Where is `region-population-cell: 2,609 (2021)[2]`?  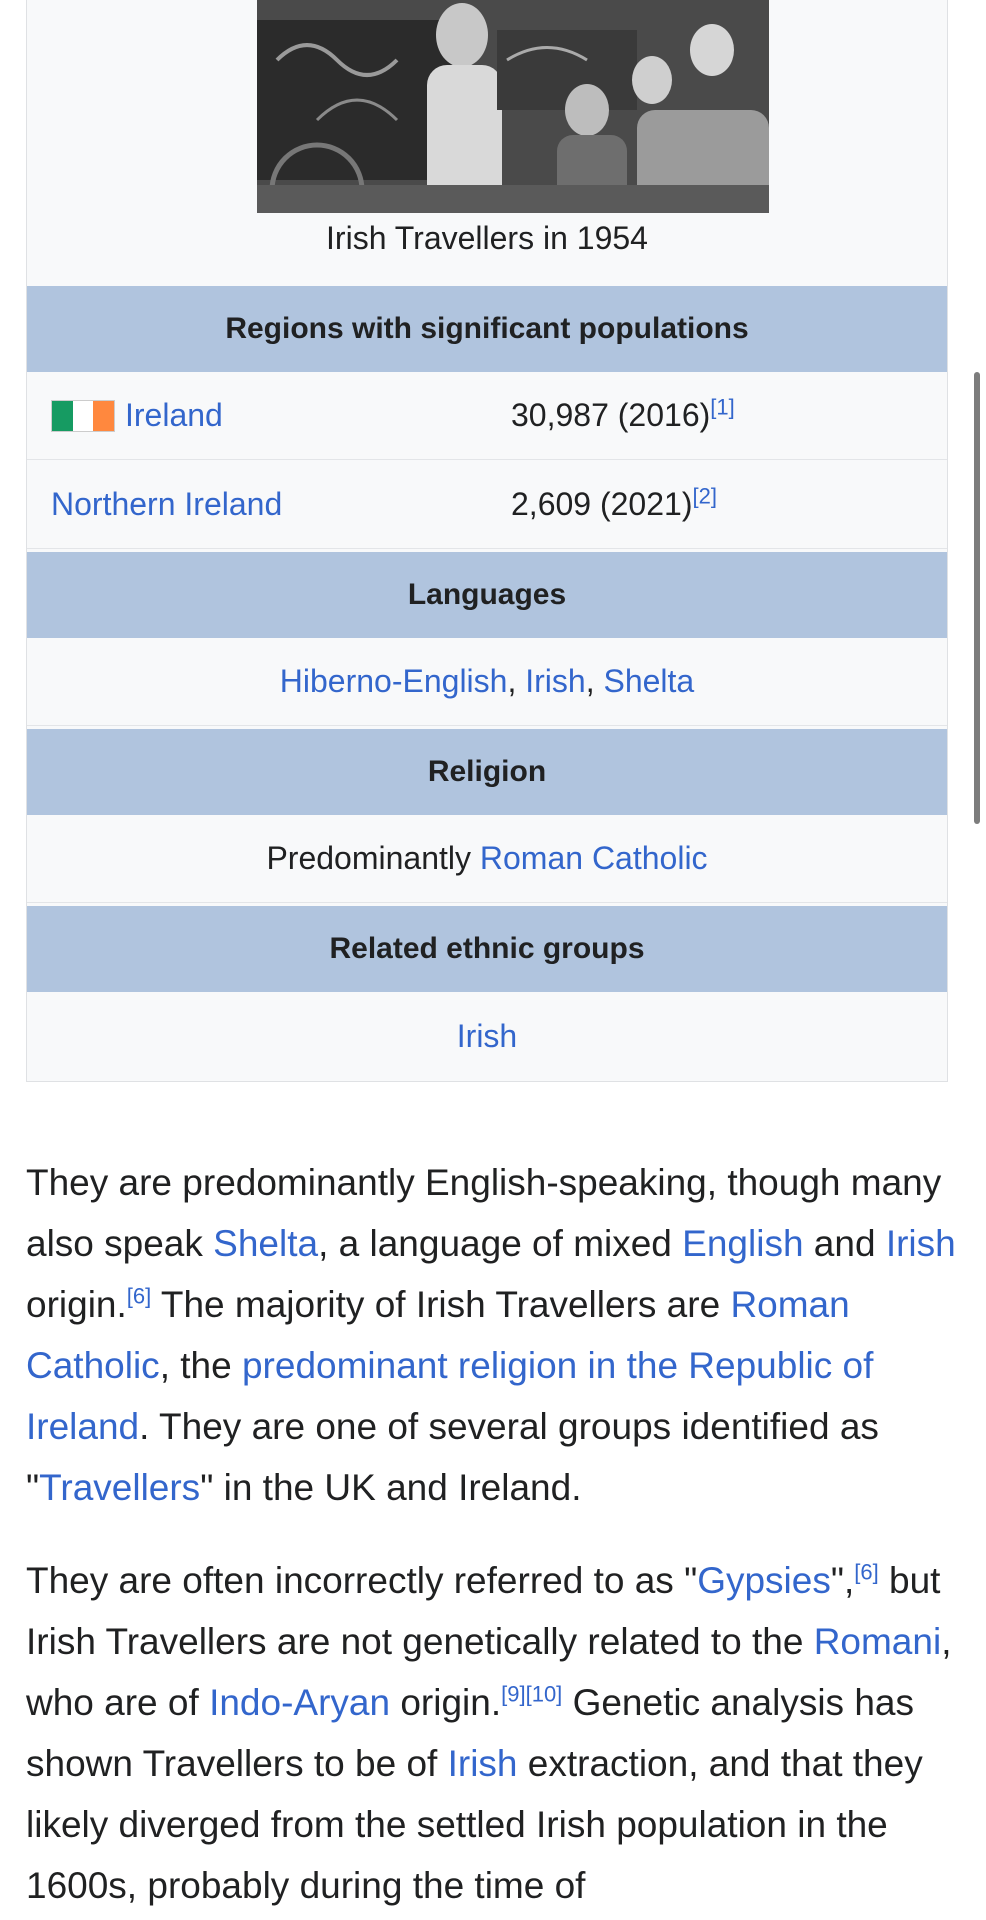
region-population-cell: 2,609 (2021)[2] is located at coordinates (614, 503).